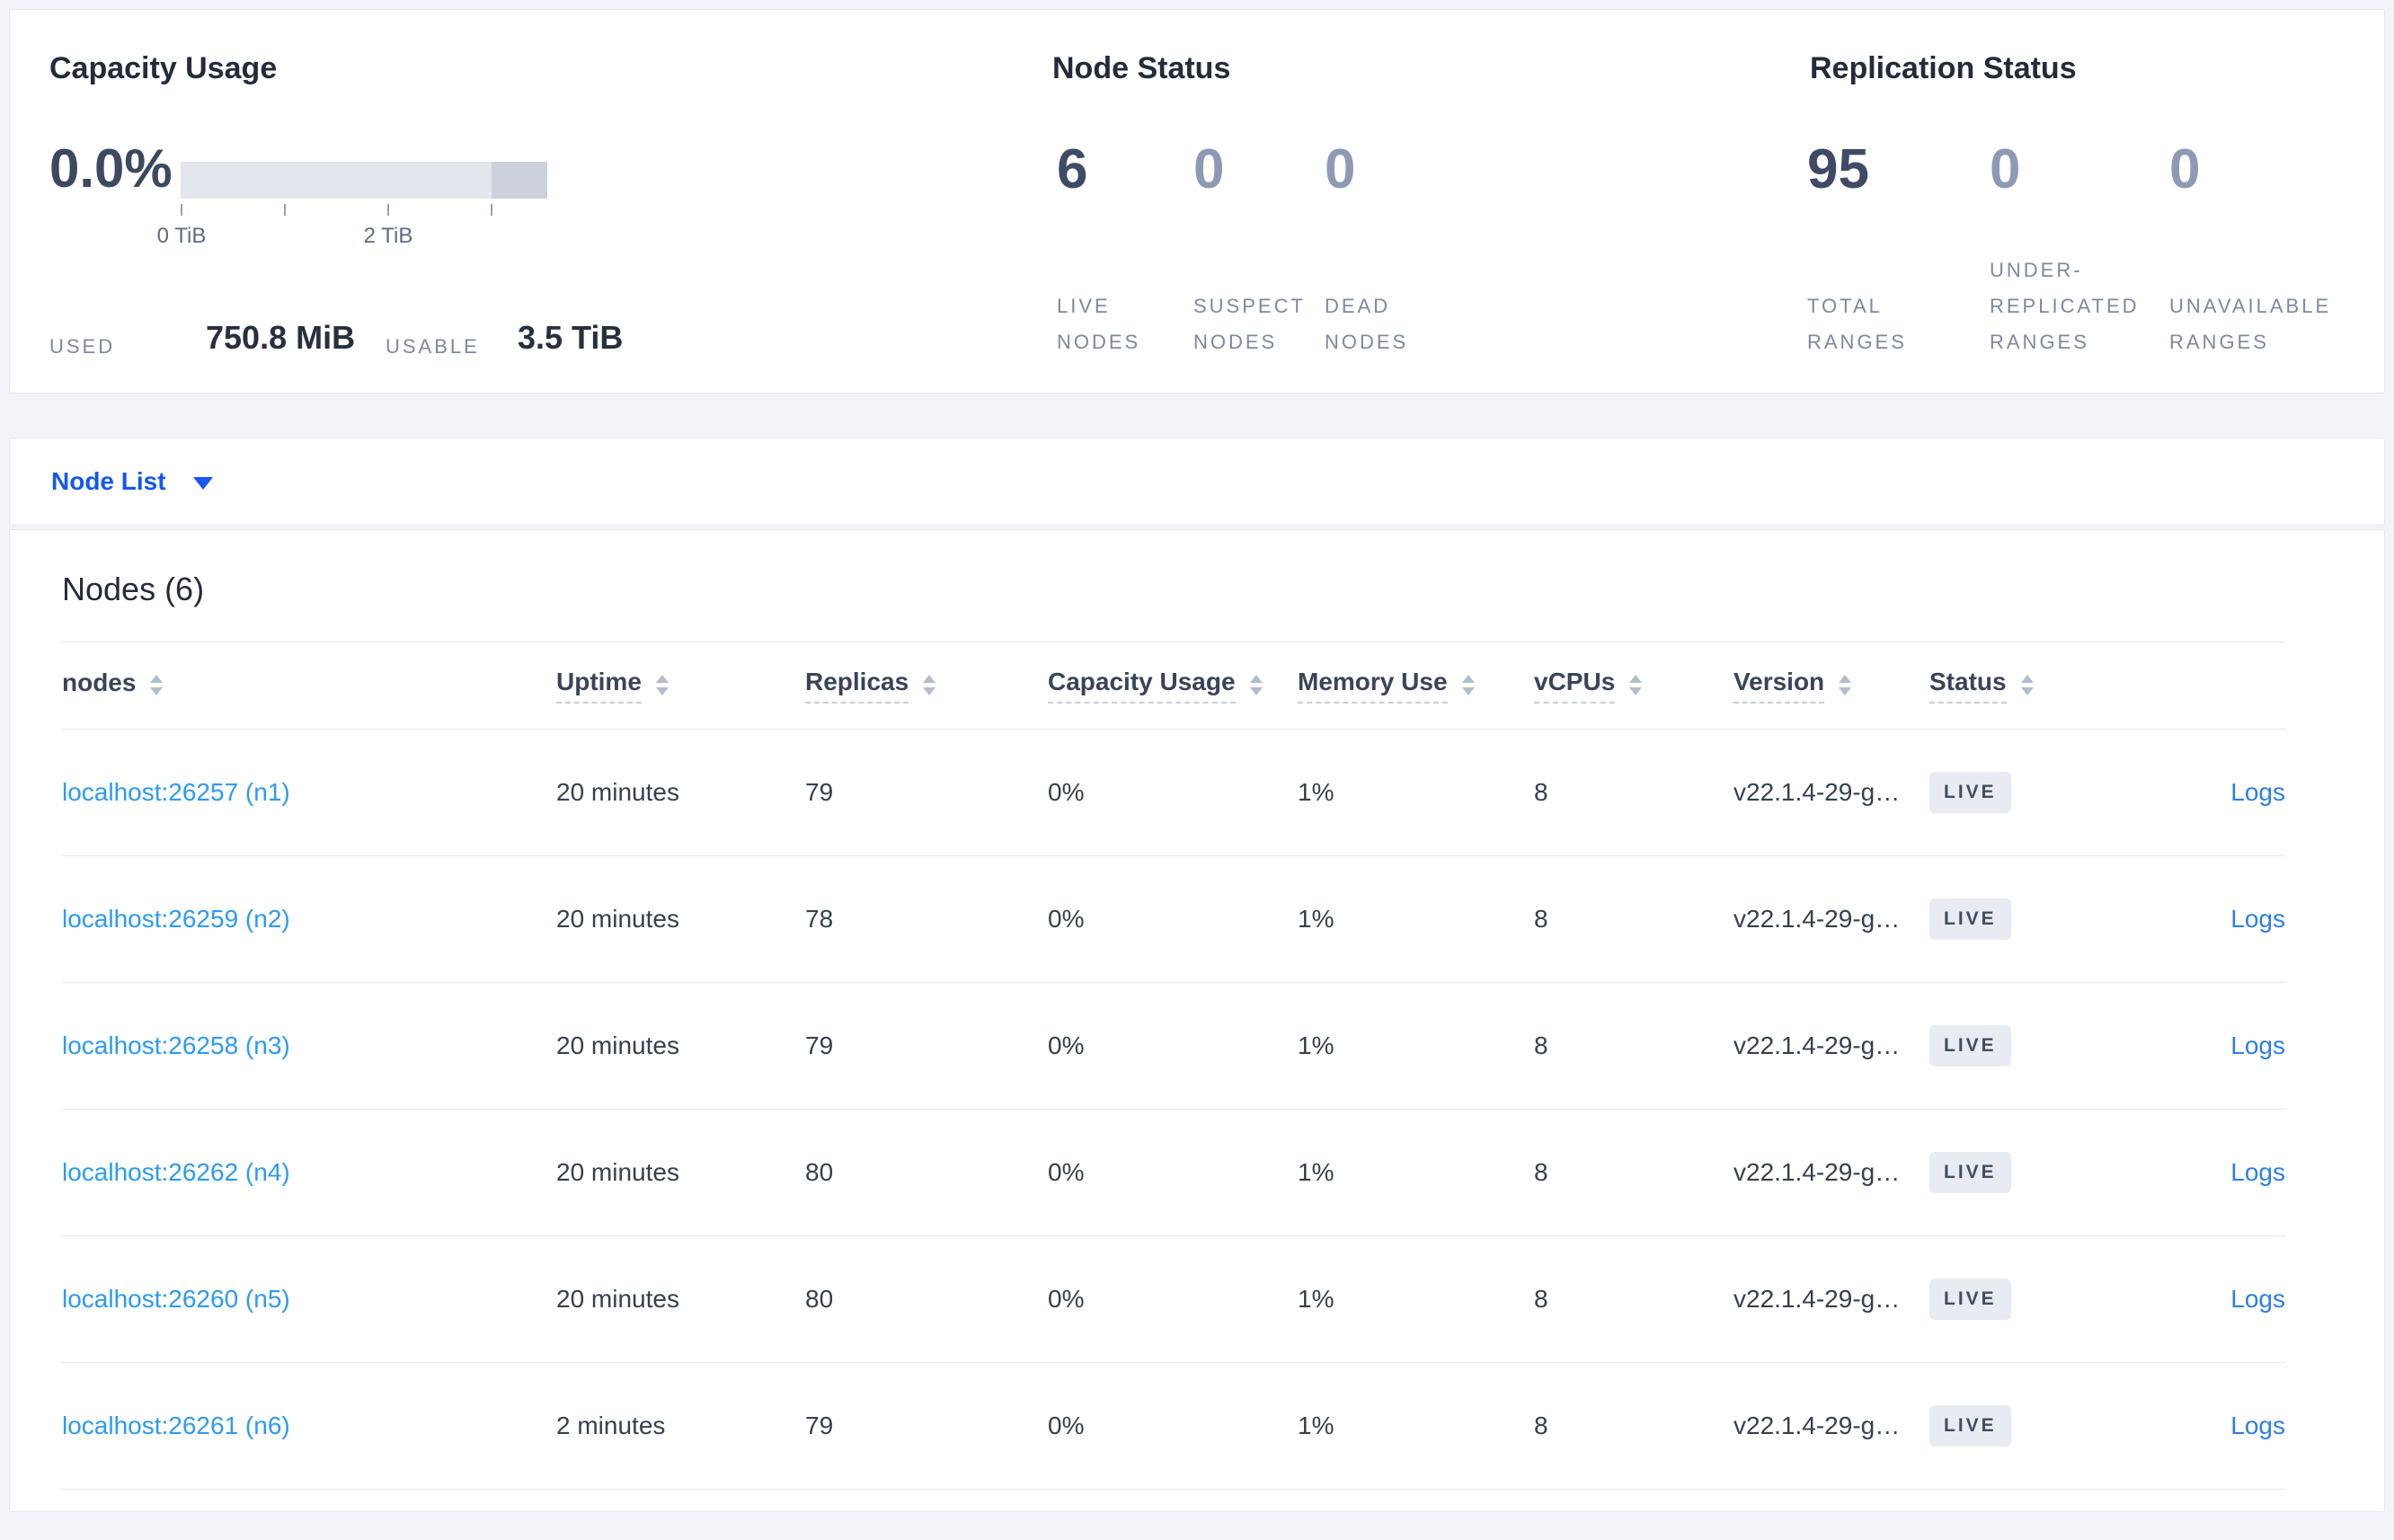 Image resolution: width=2394 pixels, height=1540 pixels. Describe the element at coordinates (1141, 68) in the screenshot. I see `node-status-title: Node Status` at that location.